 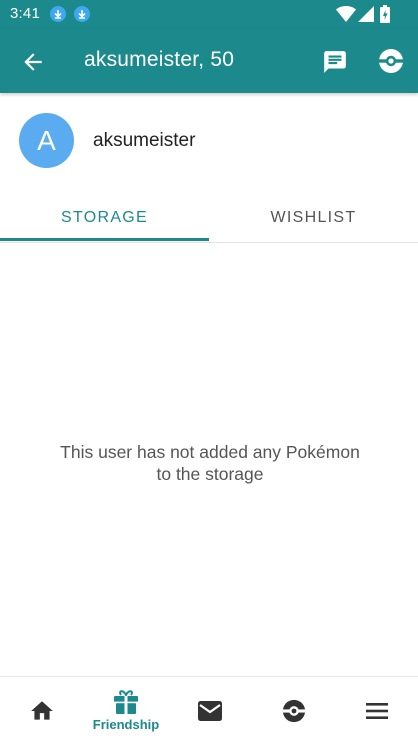 I want to click on nav-messages, so click(x=210, y=710).